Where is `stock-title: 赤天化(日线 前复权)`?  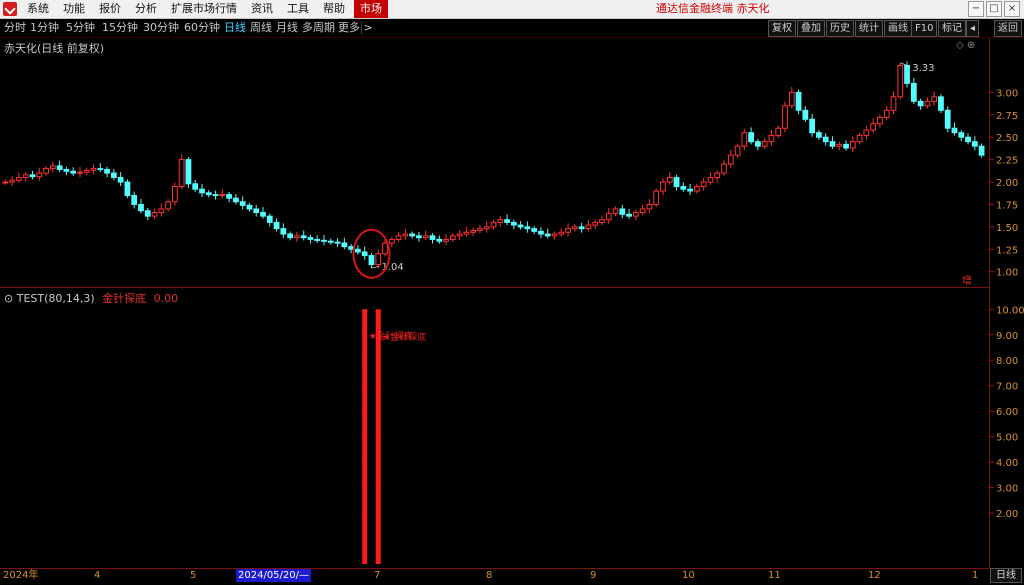
stock-title: 赤天化(日线 前复权) is located at coordinates (54, 48).